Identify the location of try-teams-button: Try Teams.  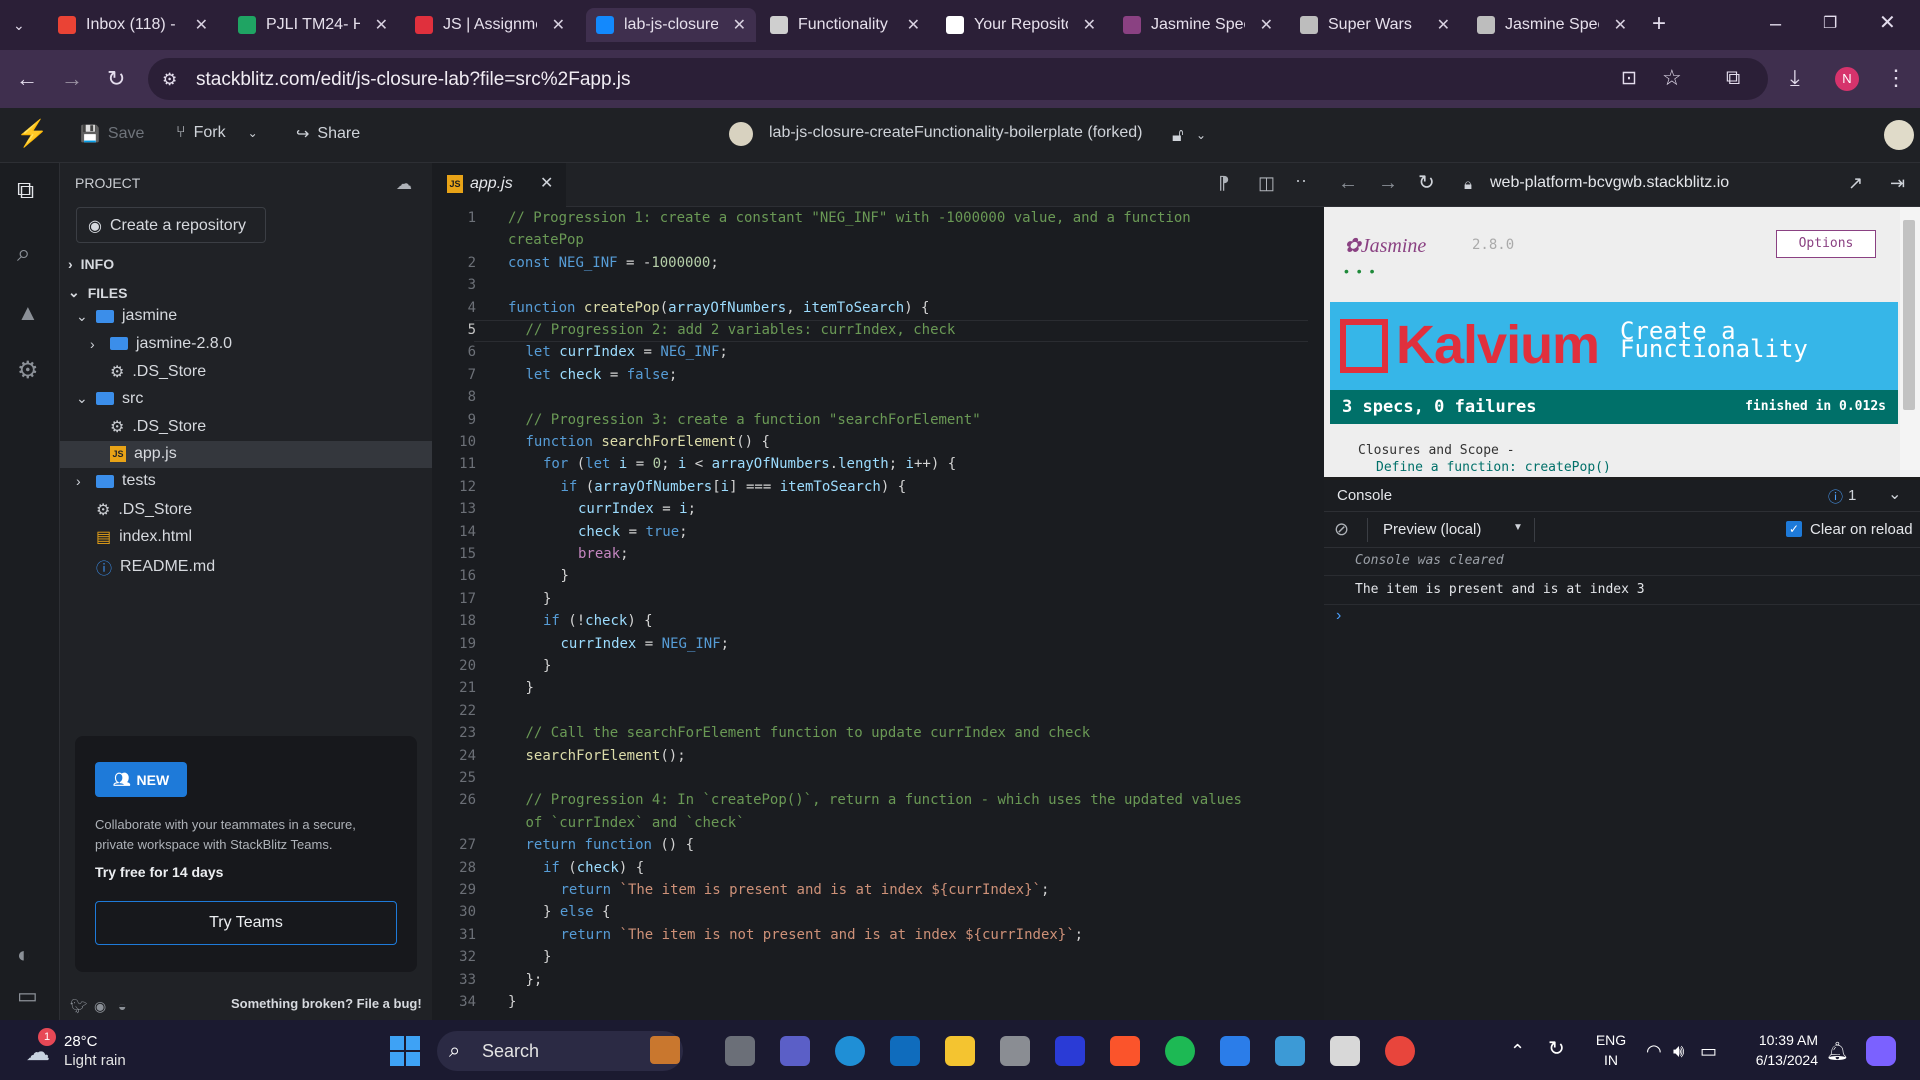
(246, 923).